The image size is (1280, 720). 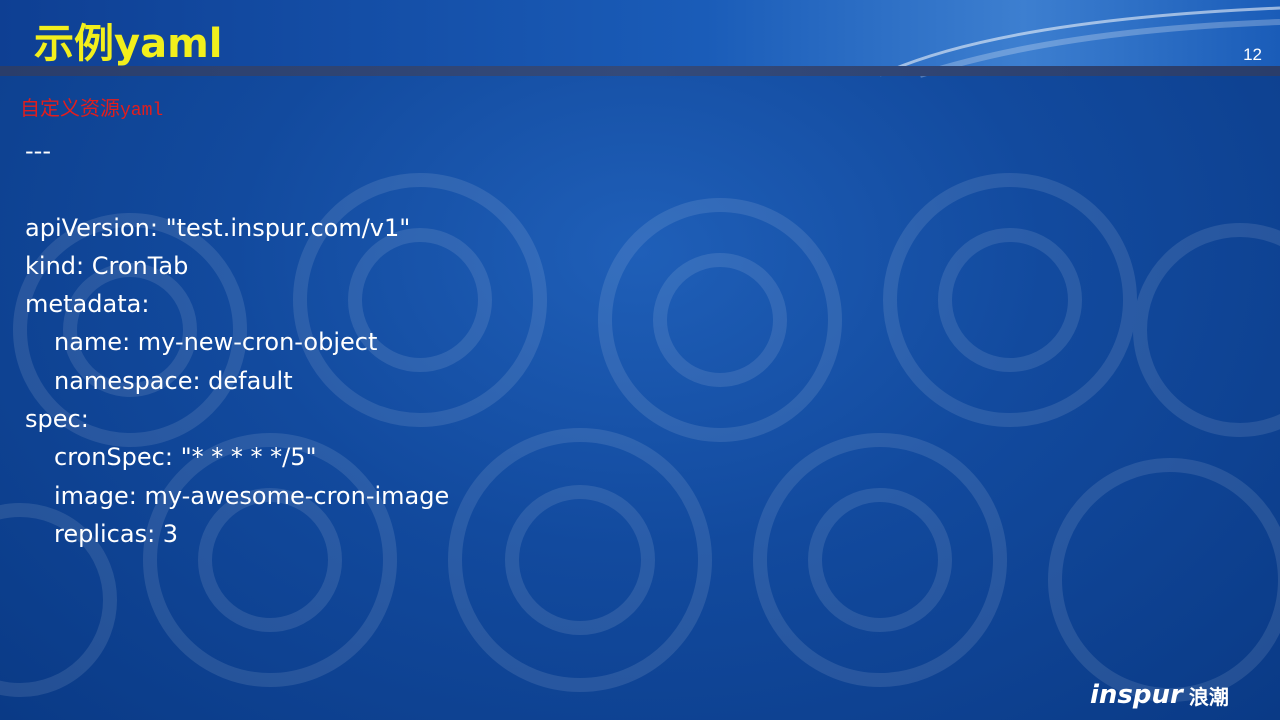 I want to click on subtitle: 自定义资源yaml, so click(x=91, y=109).